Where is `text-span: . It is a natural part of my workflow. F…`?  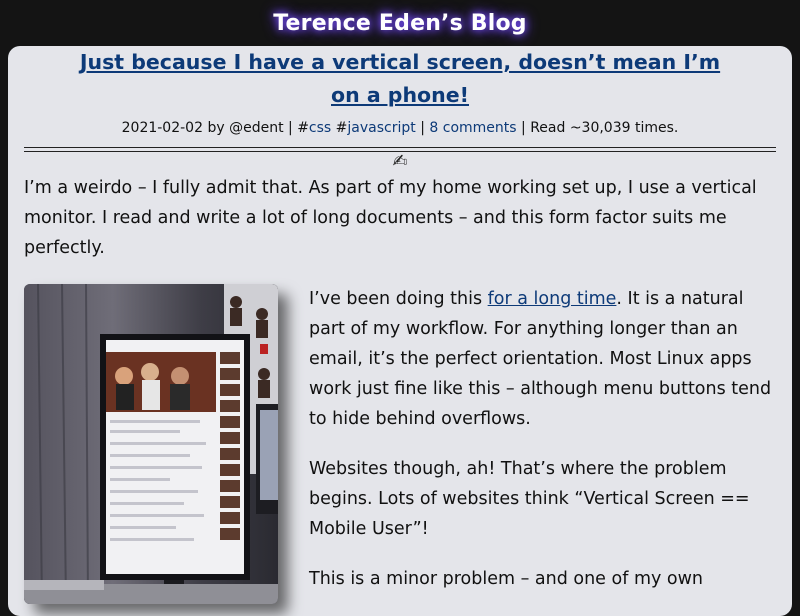 text-span: . It is a natural part of my workflow. F… is located at coordinates (540, 359).